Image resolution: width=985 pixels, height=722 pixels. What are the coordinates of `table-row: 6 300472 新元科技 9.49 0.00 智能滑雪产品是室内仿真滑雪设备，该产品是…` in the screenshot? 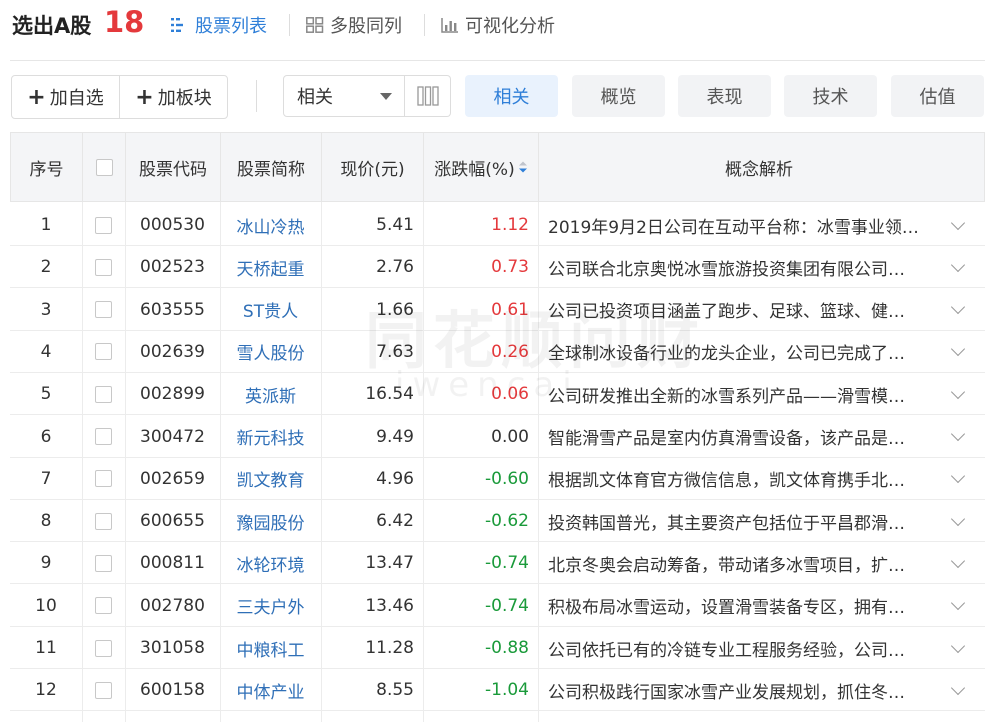 It's located at (497, 437).